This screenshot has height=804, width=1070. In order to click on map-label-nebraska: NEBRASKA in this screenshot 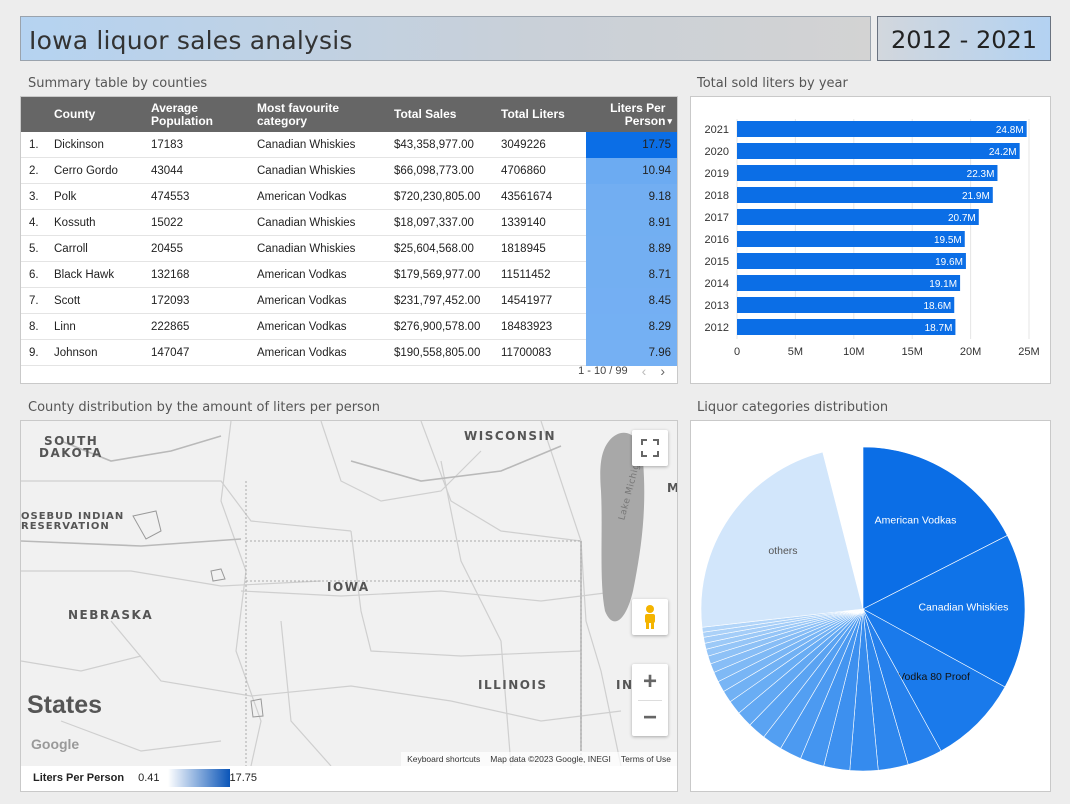, I will do `click(111, 615)`.